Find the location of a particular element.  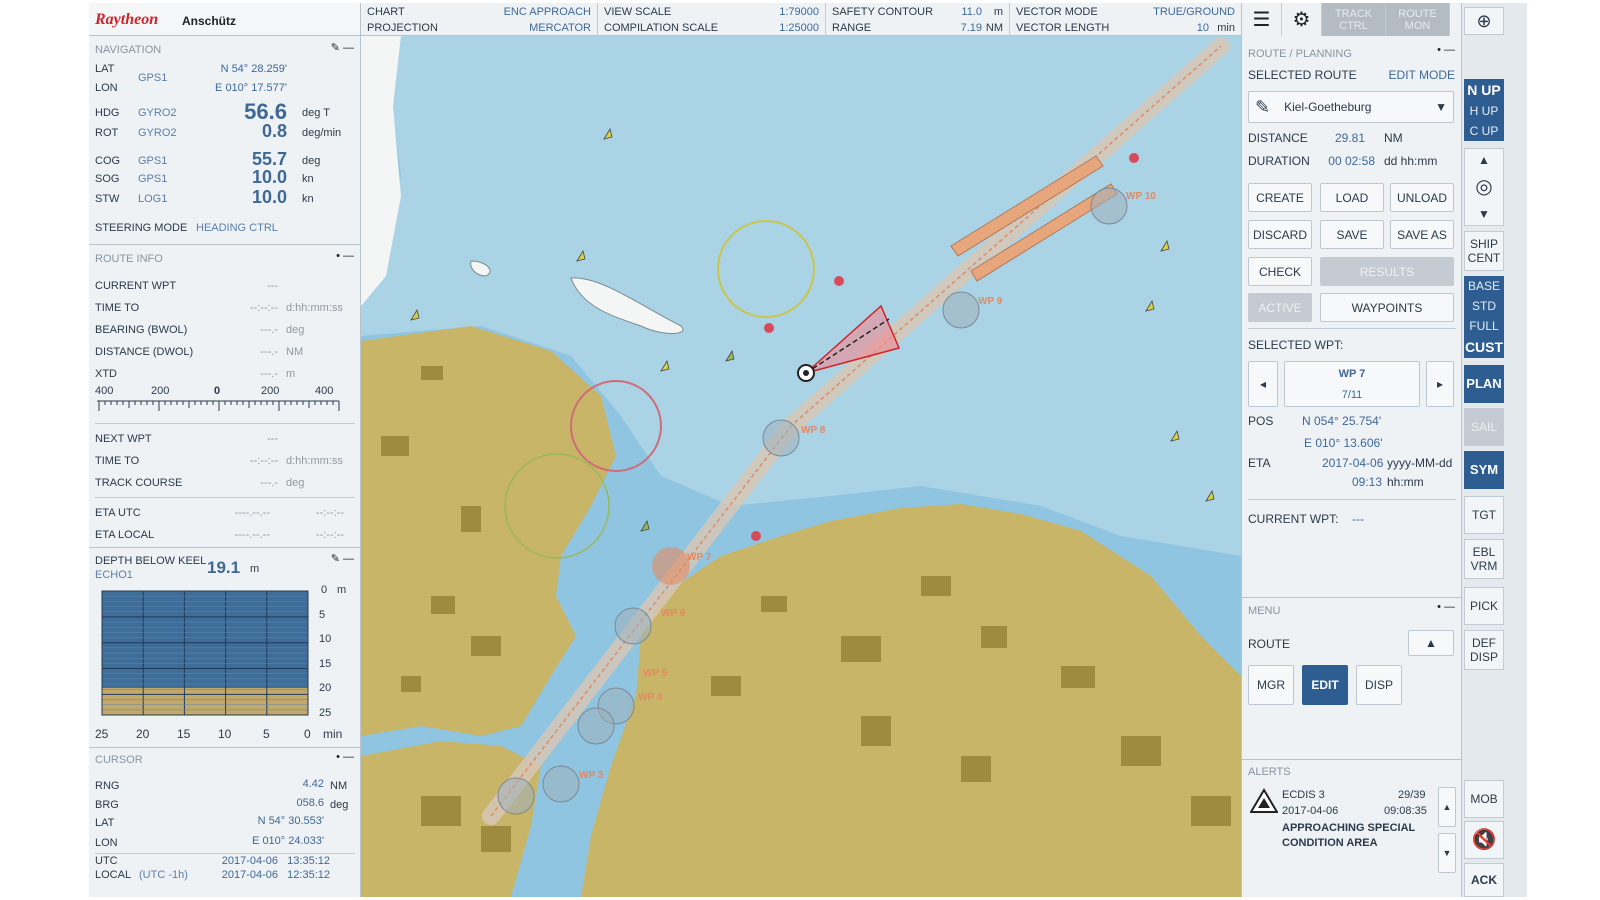

disp-button: DISP is located at coordinates (1379, 685).